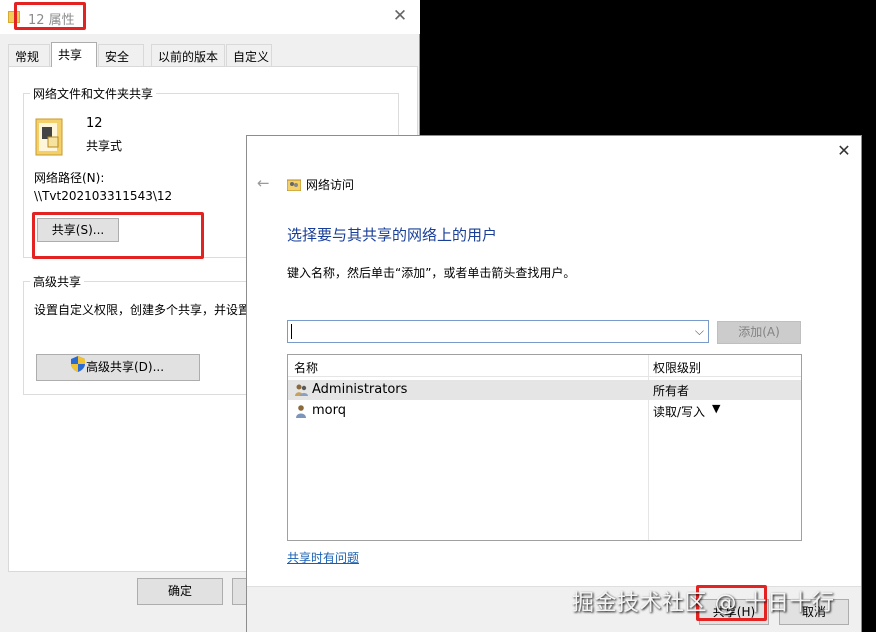 The height and width of the screenshot is (632, 876). What do you see at coordinates (14, 17) in the screenshot?
I see `folder-icon` at bounding box center [14, 17].